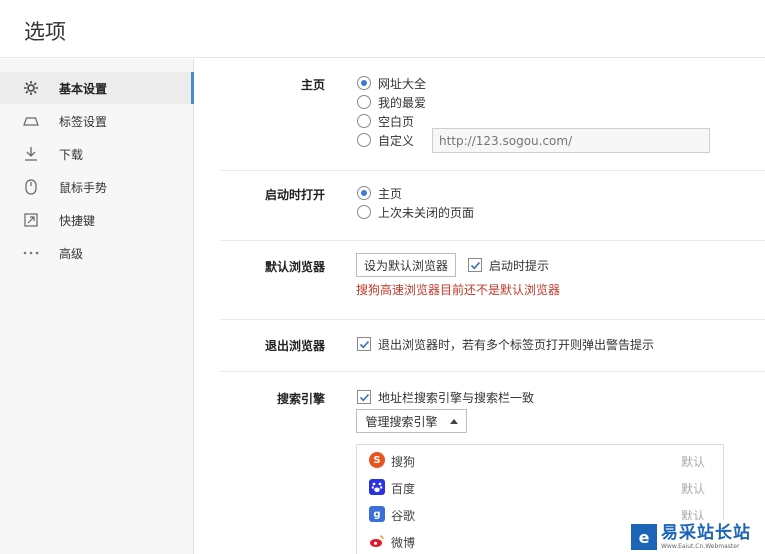  I want to click on sidebar-item-label: 标签设置, so click(83, 121).